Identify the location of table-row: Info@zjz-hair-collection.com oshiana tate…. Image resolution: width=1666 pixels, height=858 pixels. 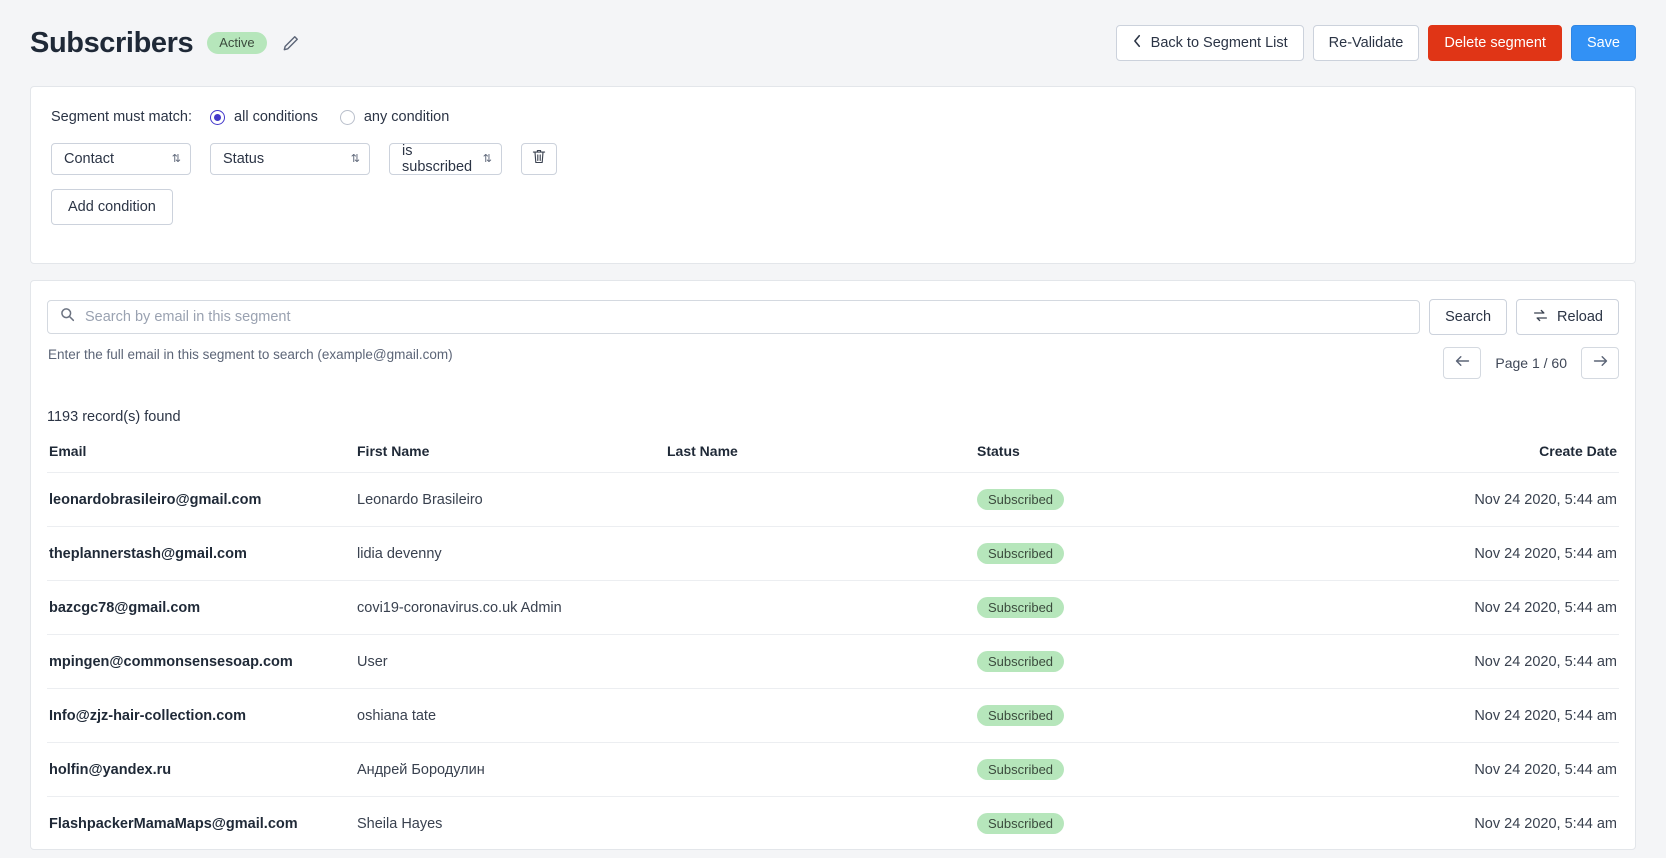
(833, 715).